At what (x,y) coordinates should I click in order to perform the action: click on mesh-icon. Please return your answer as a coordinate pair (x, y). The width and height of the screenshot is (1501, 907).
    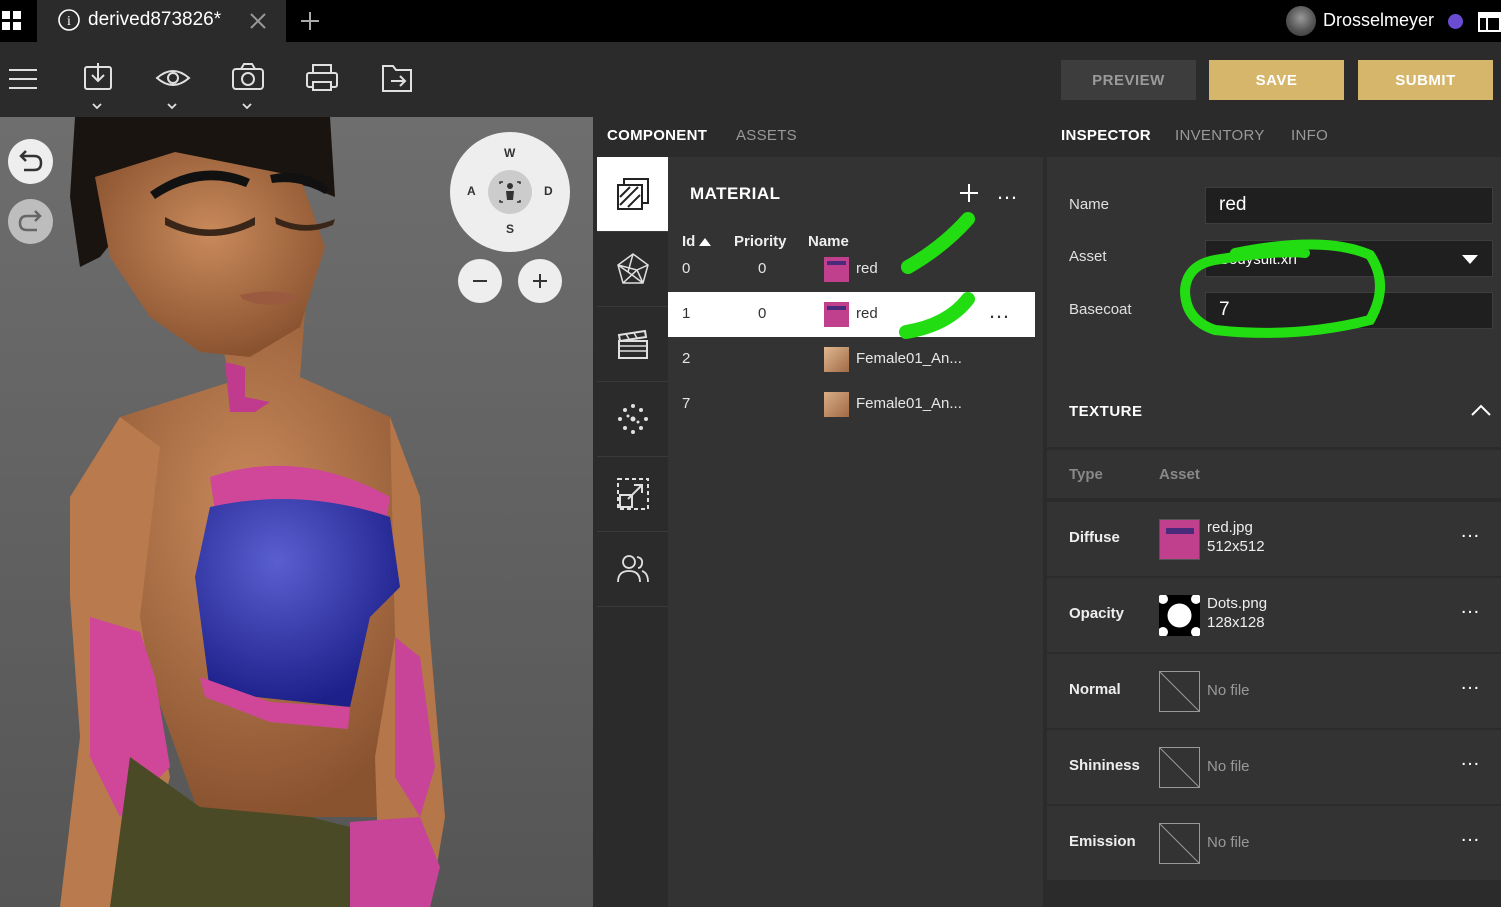
    Looking at the image, I should click on (632, 268).